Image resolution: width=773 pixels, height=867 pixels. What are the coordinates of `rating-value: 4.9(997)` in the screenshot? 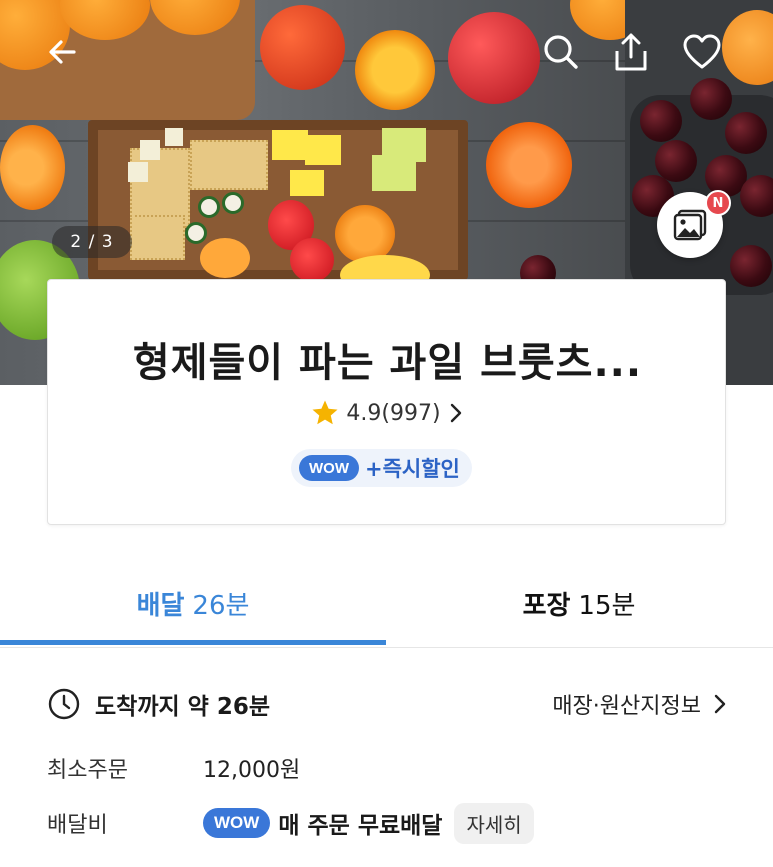 It's located at (393, 413).